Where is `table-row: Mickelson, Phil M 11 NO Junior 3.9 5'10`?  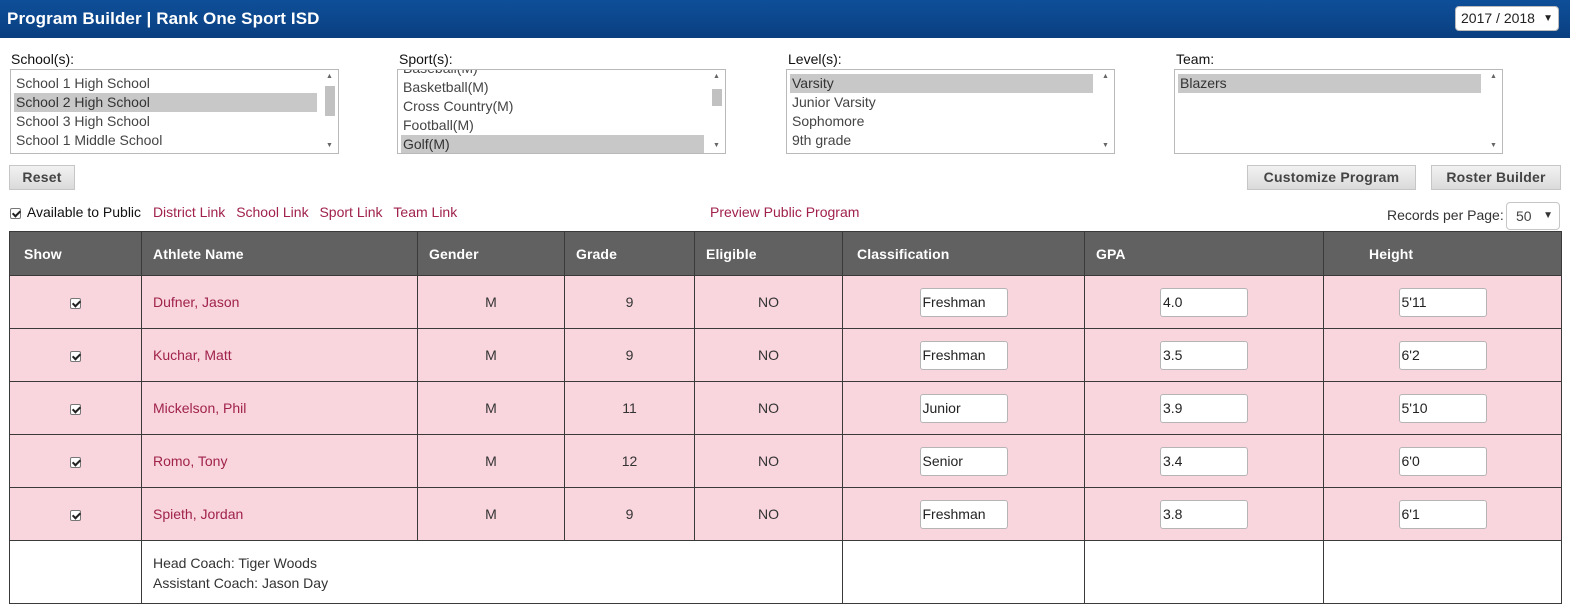
table-row: Mickelson, Phil M 11 NO Junior 3.9 5'10 is located at coordinates (785, 408).